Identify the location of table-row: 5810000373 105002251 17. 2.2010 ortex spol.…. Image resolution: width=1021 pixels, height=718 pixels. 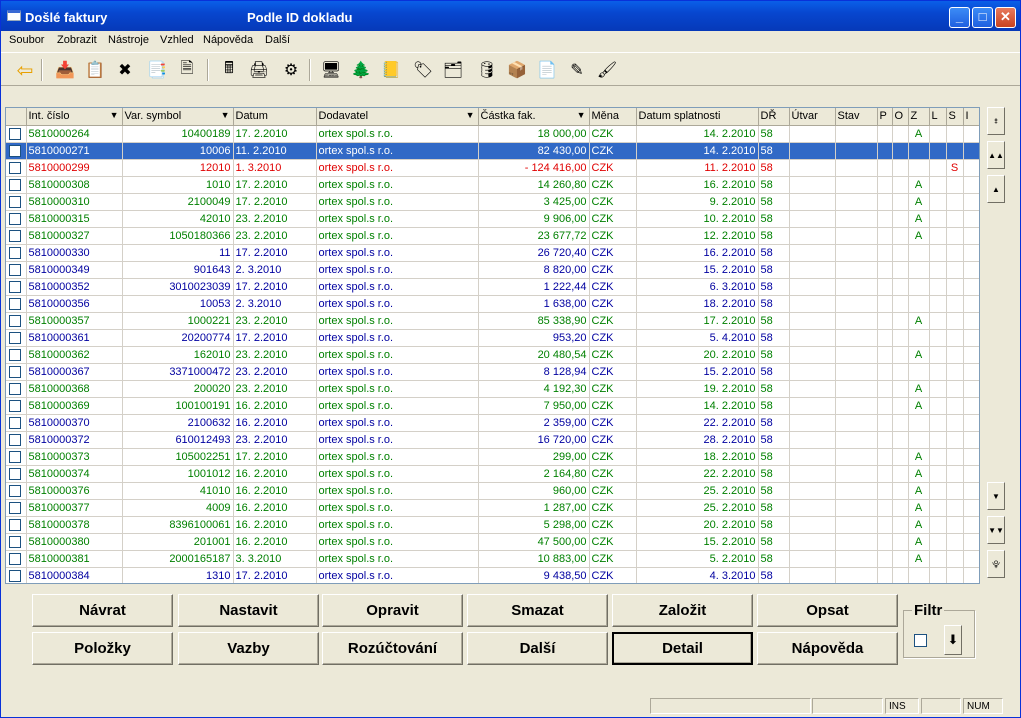
(492, 457).